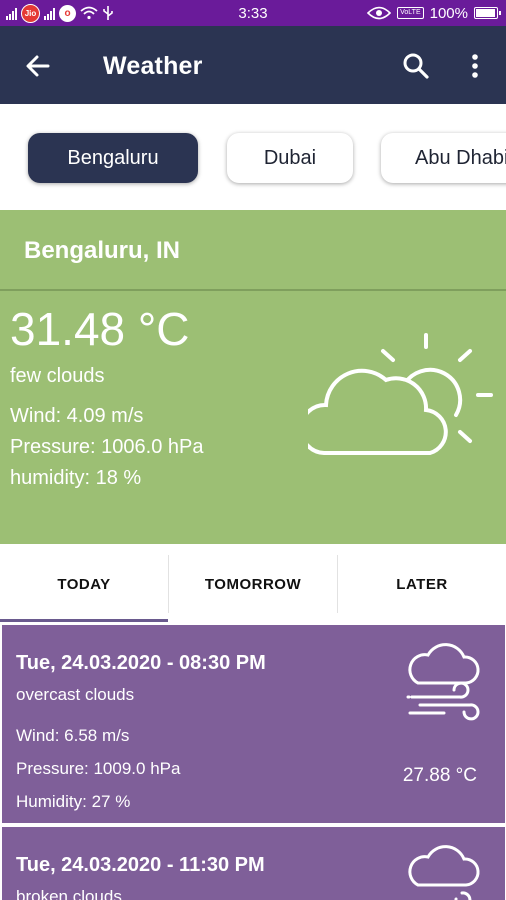  Describe the element at coordinates (102, 250) in the screenshot. I see `location-label: Bengaluru, IN` at that location.